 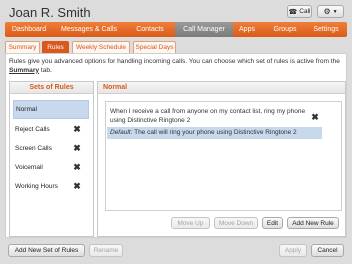 I want to click on edit-rule-button: Edit, so click(x=272, y=223).